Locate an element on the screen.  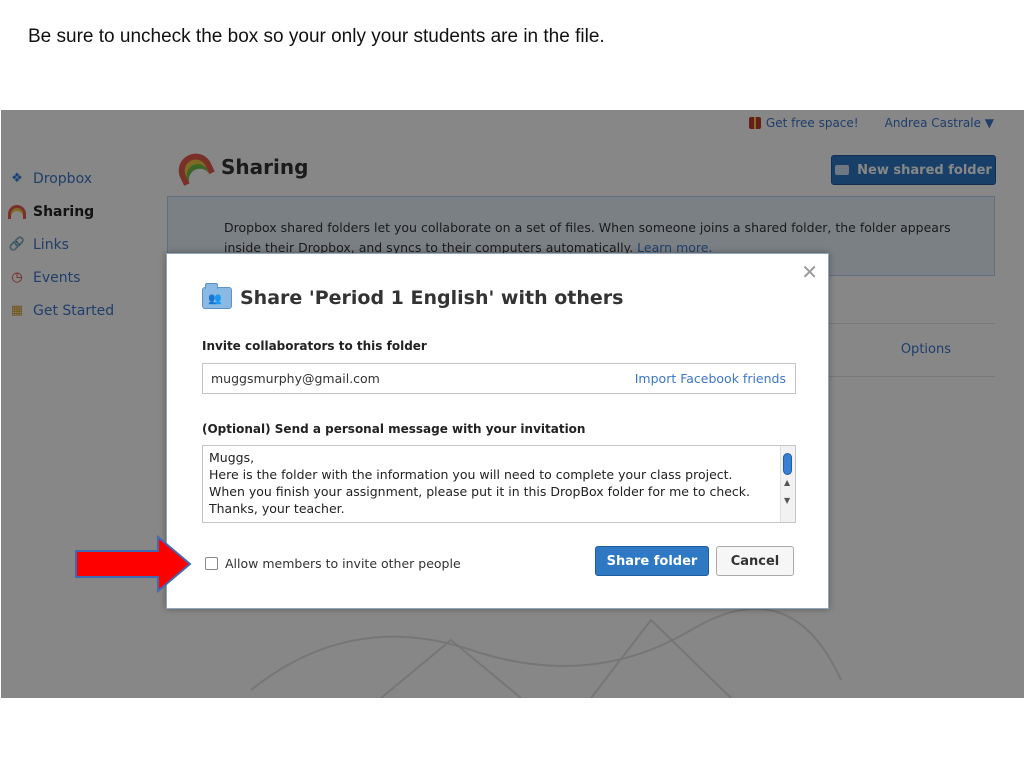
cancel-button: Cancel is located at coordinates (755, 561).